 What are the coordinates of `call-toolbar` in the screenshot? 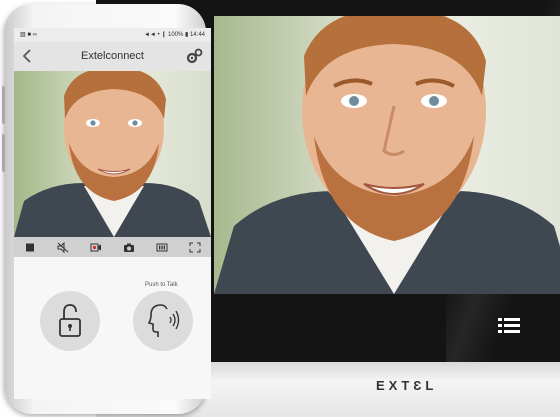 It's located at (112, 247).